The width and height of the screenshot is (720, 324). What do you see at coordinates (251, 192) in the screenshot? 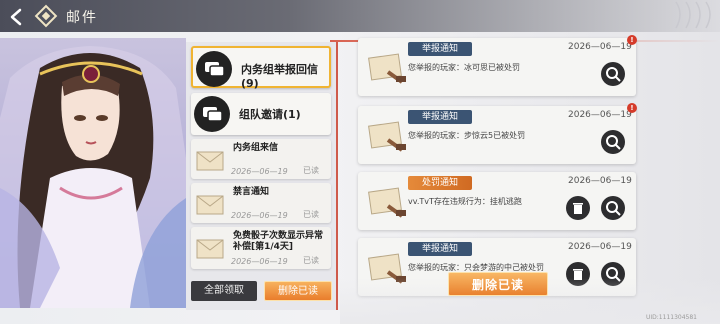
I see `mail-title: 禁言通知` at bounding box center [251, 192].